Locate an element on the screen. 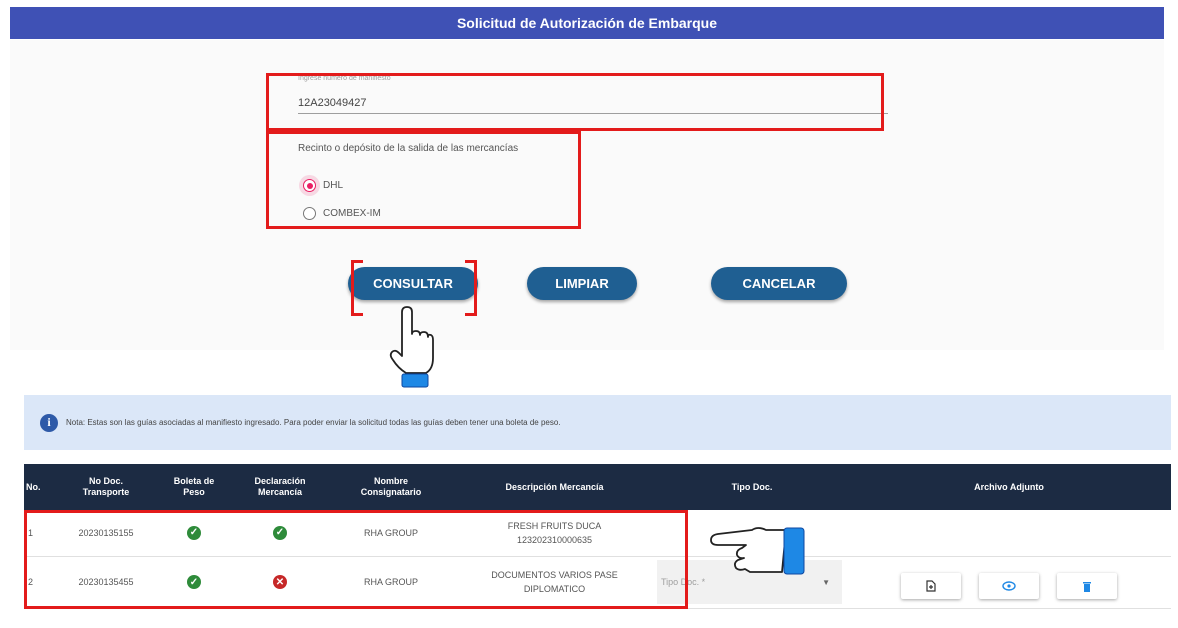 The image size is (1178, 628). delete-file-button is located at coordinates (1087, 586).